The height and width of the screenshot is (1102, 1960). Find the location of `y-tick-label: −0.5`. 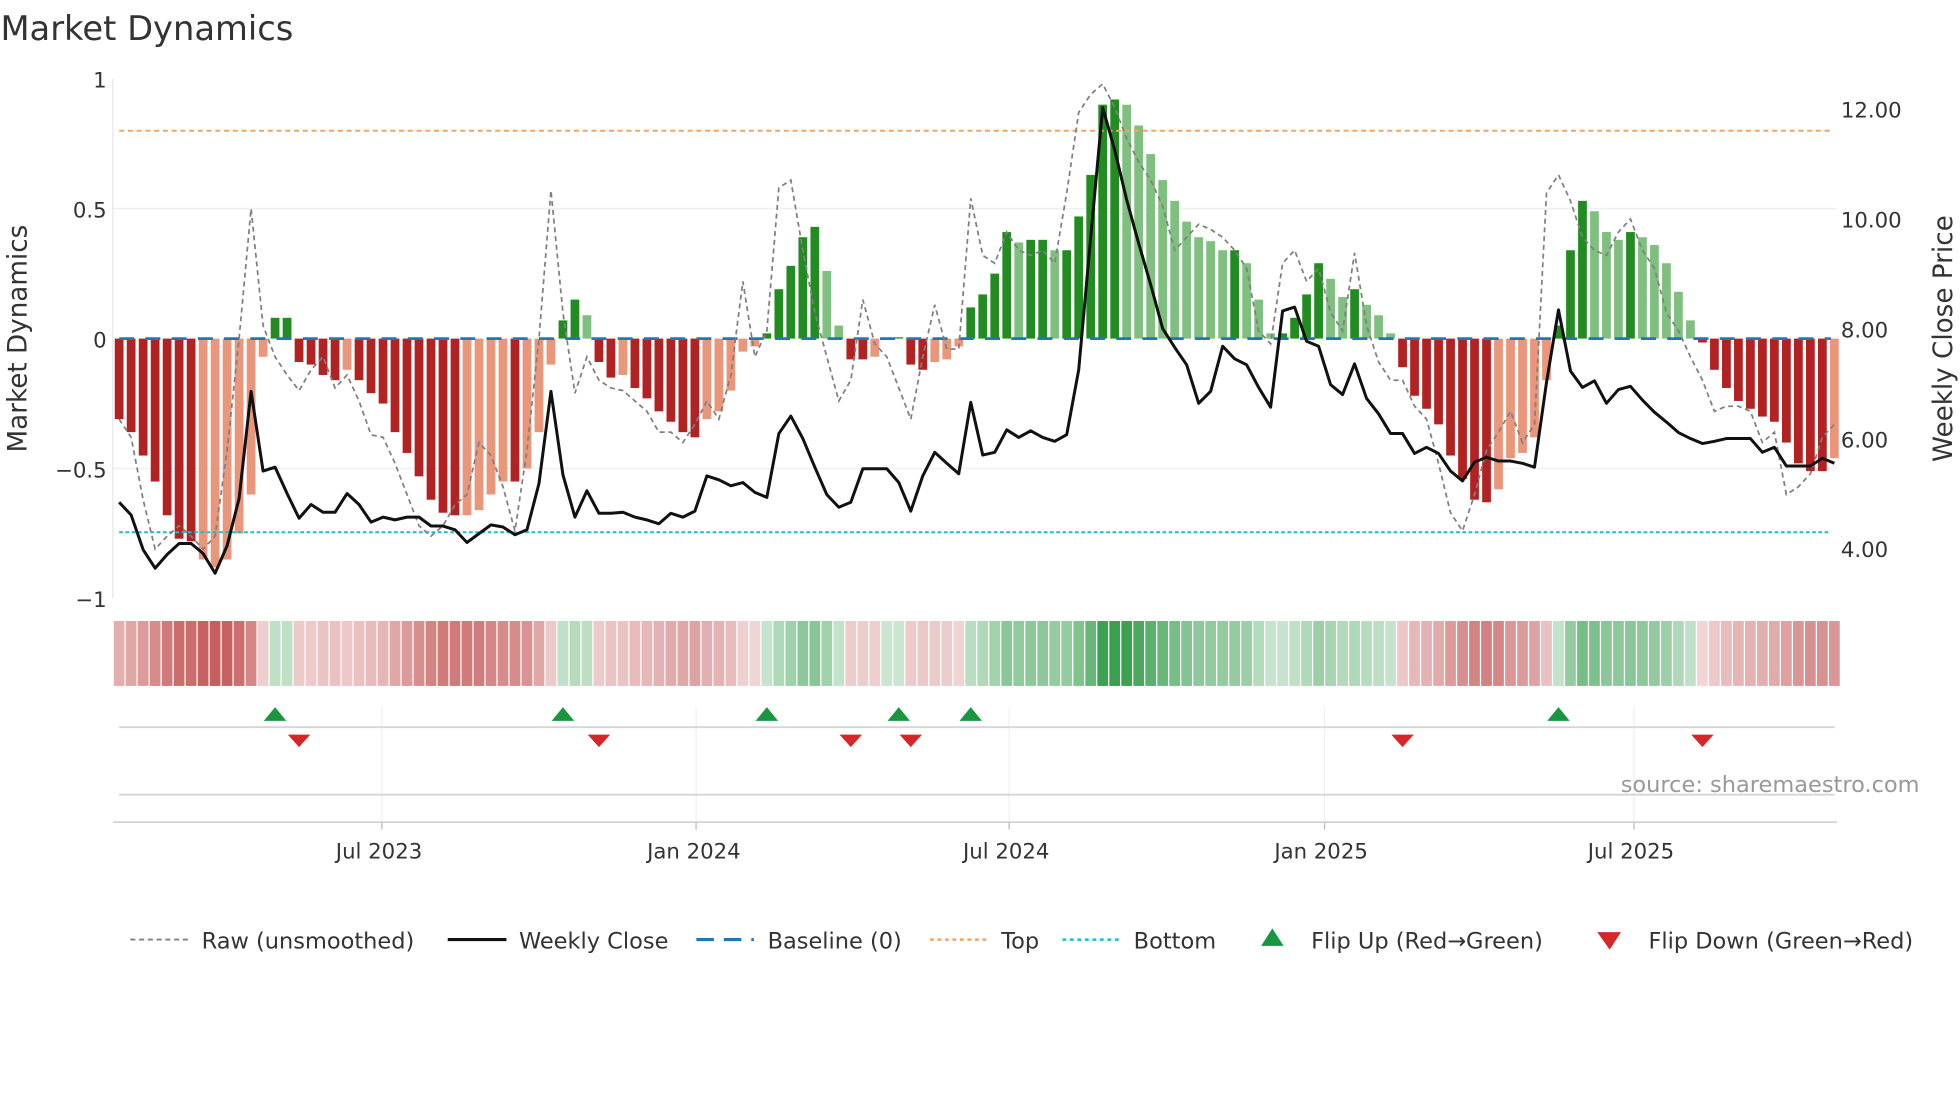

y-tick-label: −0.5 is located at coordinates (81, 470).